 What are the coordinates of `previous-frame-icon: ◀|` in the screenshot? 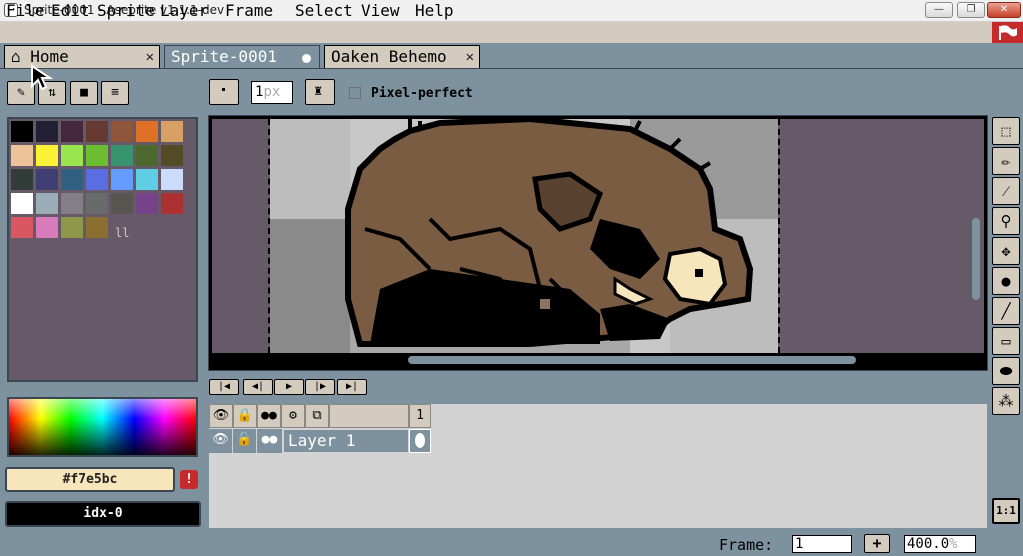 It's located at (258, 386).